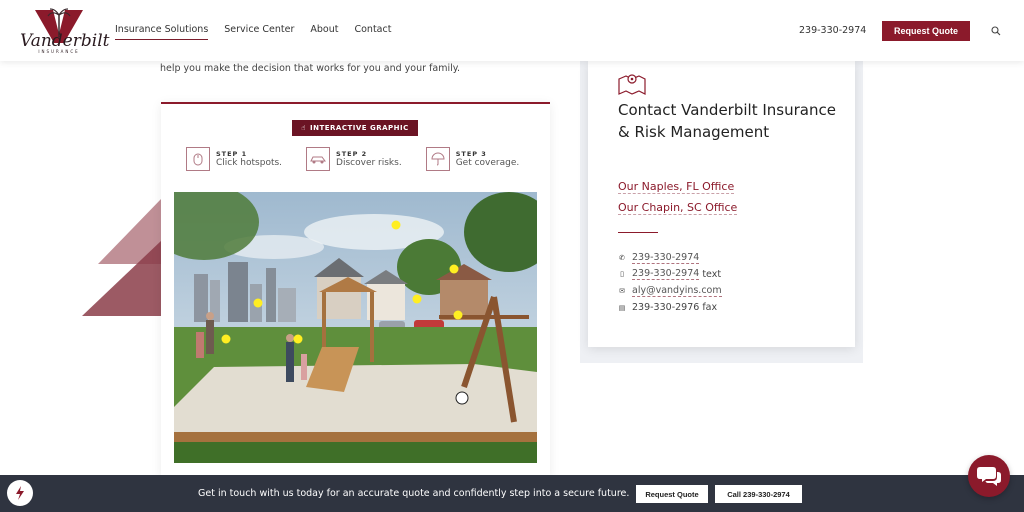  I want to click on umbrella-icon, so click(437, 159).